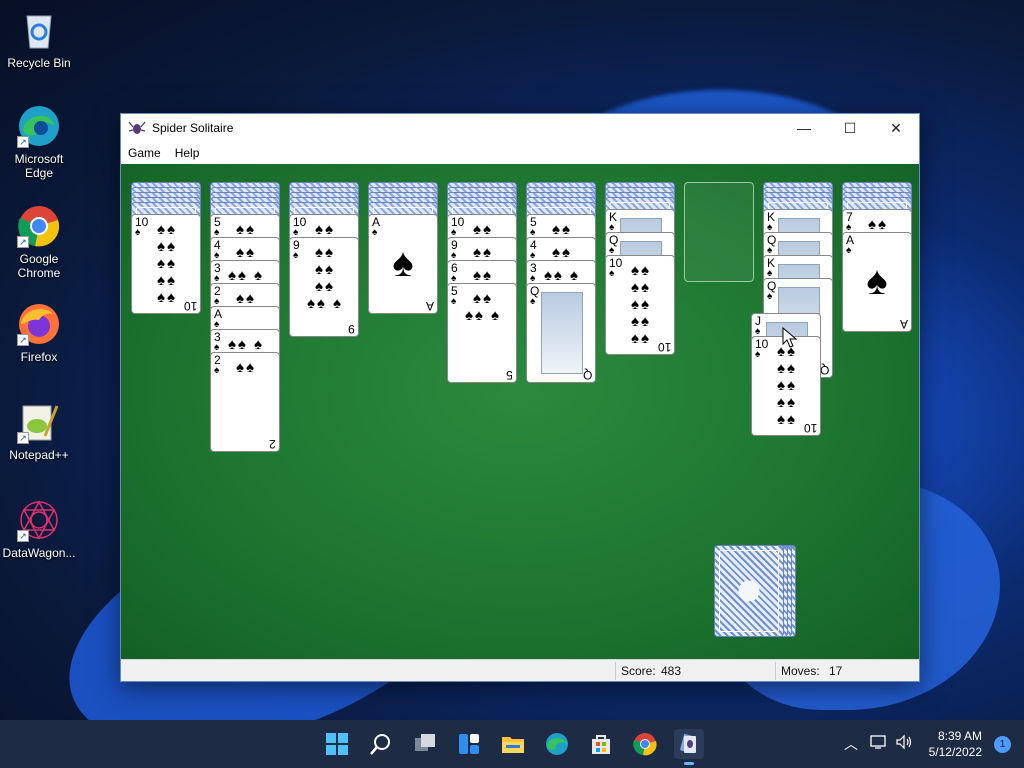  What do you see at coordinates (483, 307) in the screenshot?
I see `card-pips: ♠♠ ♠♠ ♠` at bounding box center [483, 307].